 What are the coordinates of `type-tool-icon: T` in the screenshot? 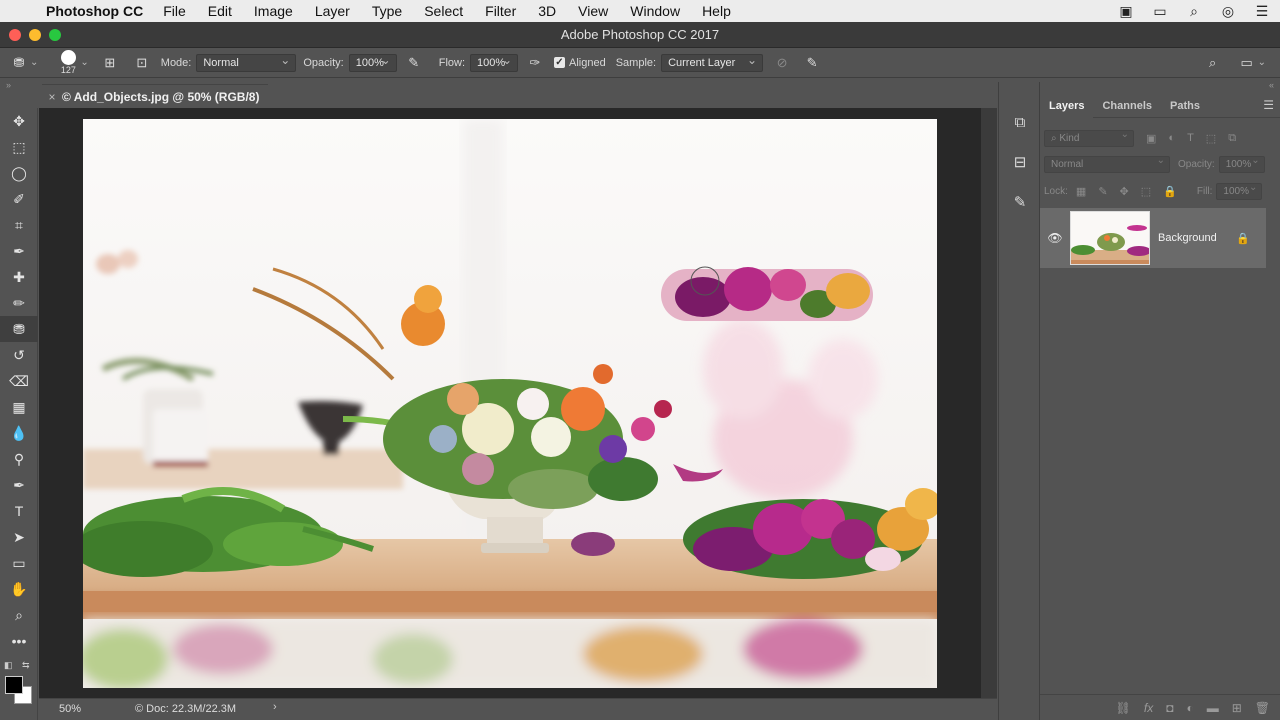 It's located at (19, 511).